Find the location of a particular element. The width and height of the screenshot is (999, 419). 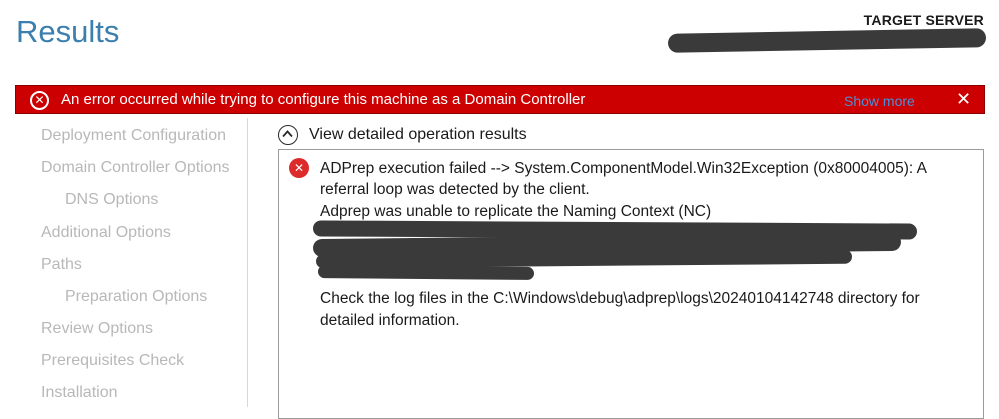

nav-item-review-options: Review Options is located at coordinates (97, 329).